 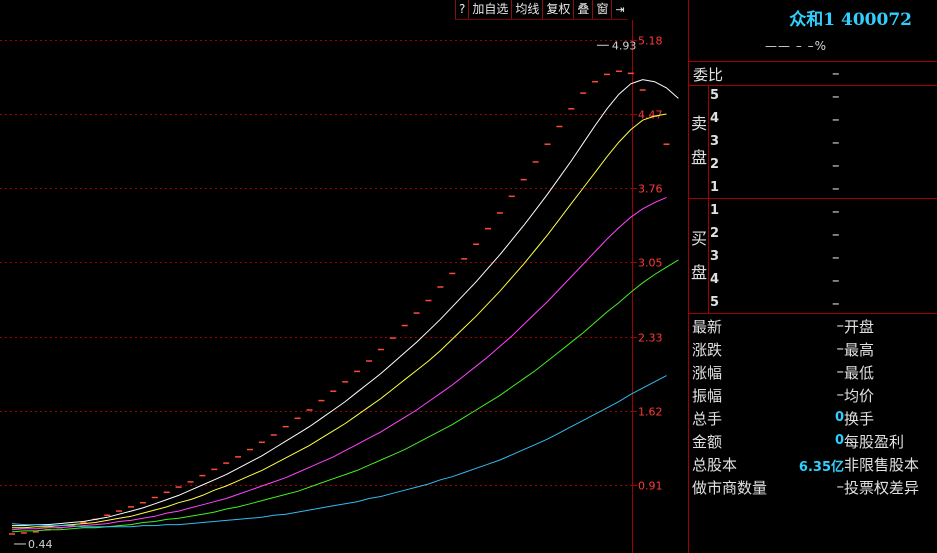 I want to click on info-row: 总股本 6.35亿 非限售股本, so click(x=813, y=463).